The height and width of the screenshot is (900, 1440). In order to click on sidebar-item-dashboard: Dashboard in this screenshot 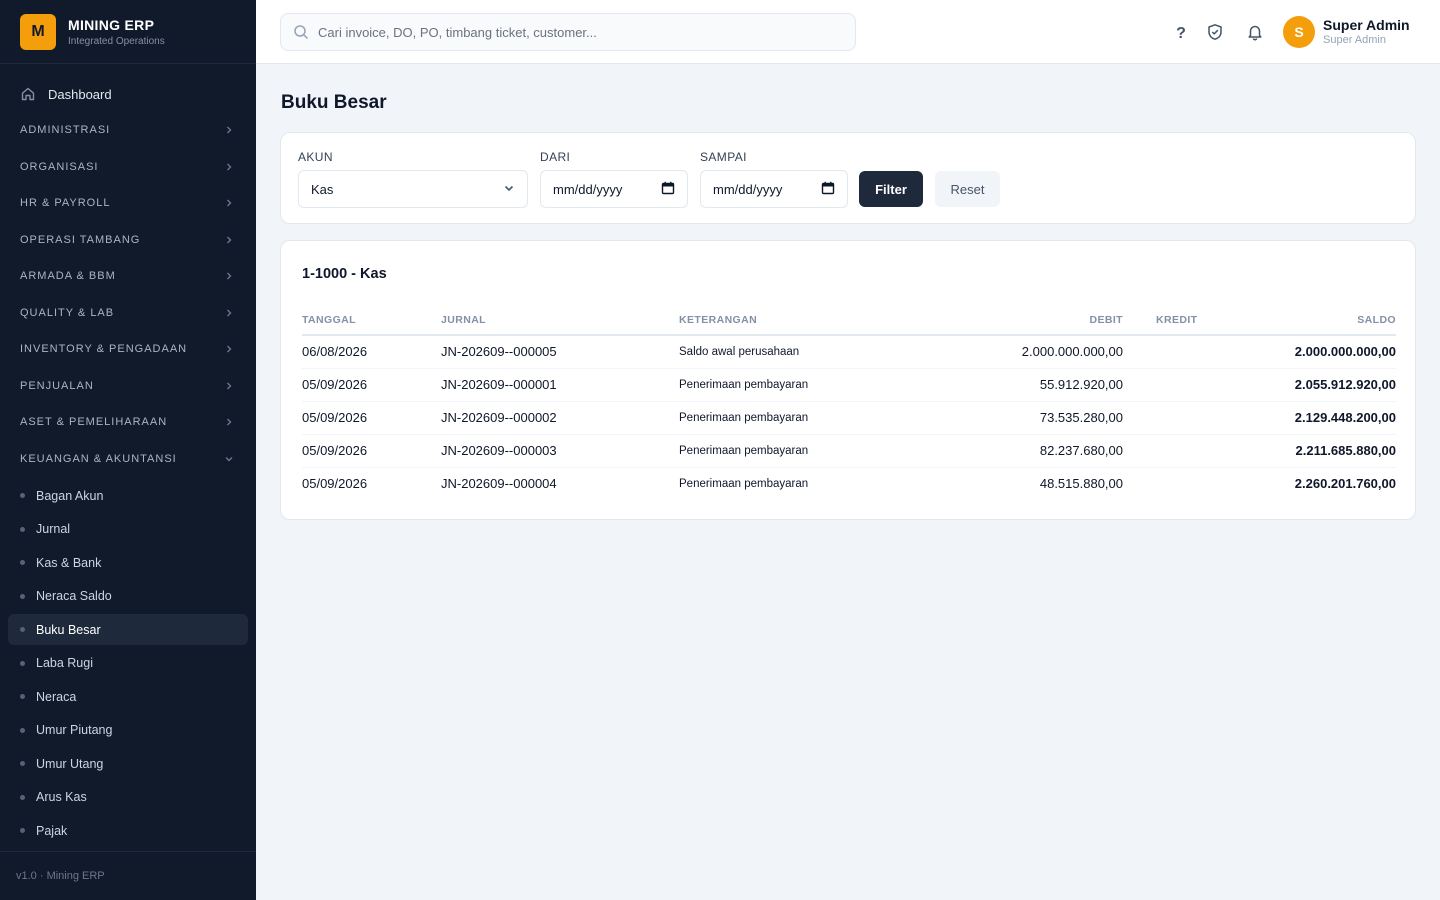, I will do `click(128, 94)`.